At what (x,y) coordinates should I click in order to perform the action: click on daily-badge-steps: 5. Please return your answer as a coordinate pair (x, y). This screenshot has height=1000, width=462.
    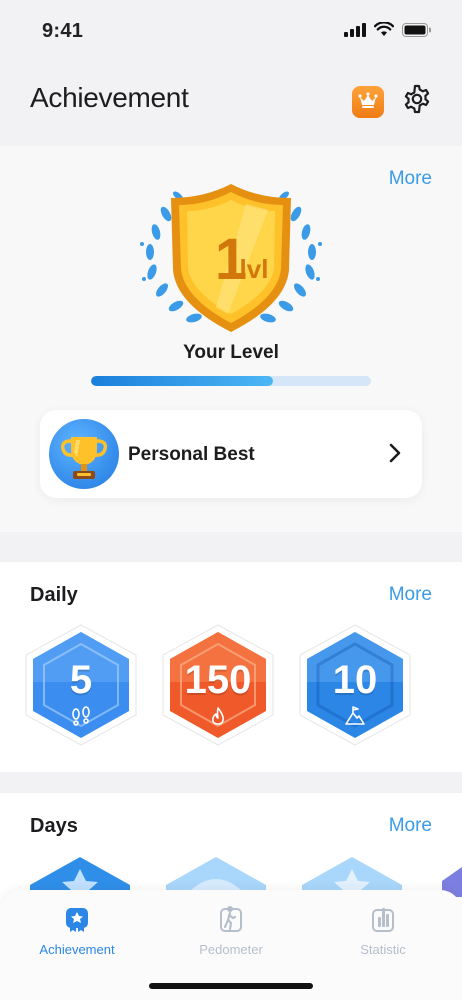
    Looking at the image, I should click on (81, 685).